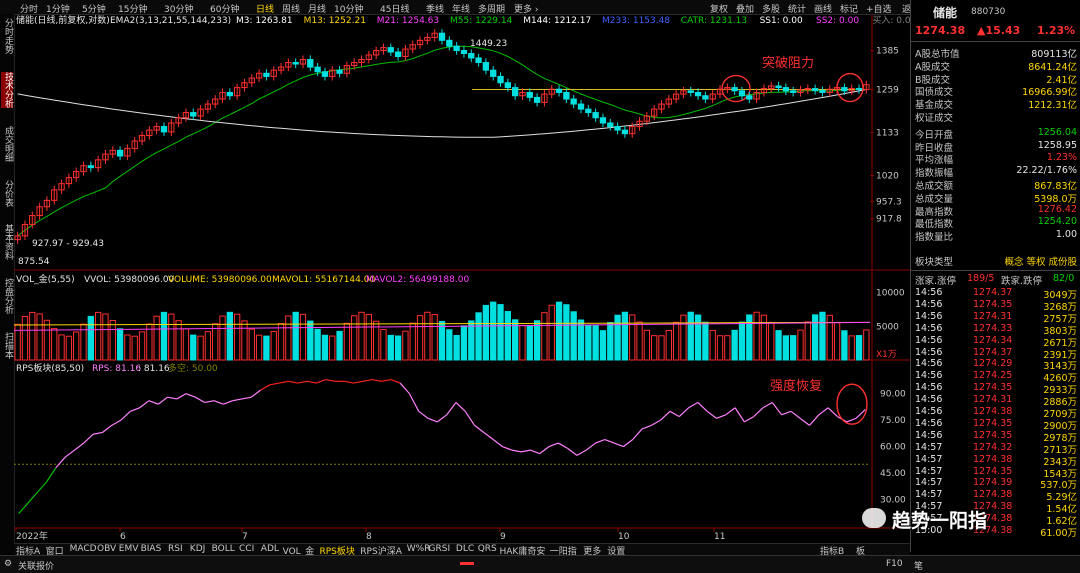 This screenshot has height=573, width=1080. What do you see at coordinates (889, 203) in the screenshot?
I see `price-axis-label: 957.3` at bounding box center [889, 203].